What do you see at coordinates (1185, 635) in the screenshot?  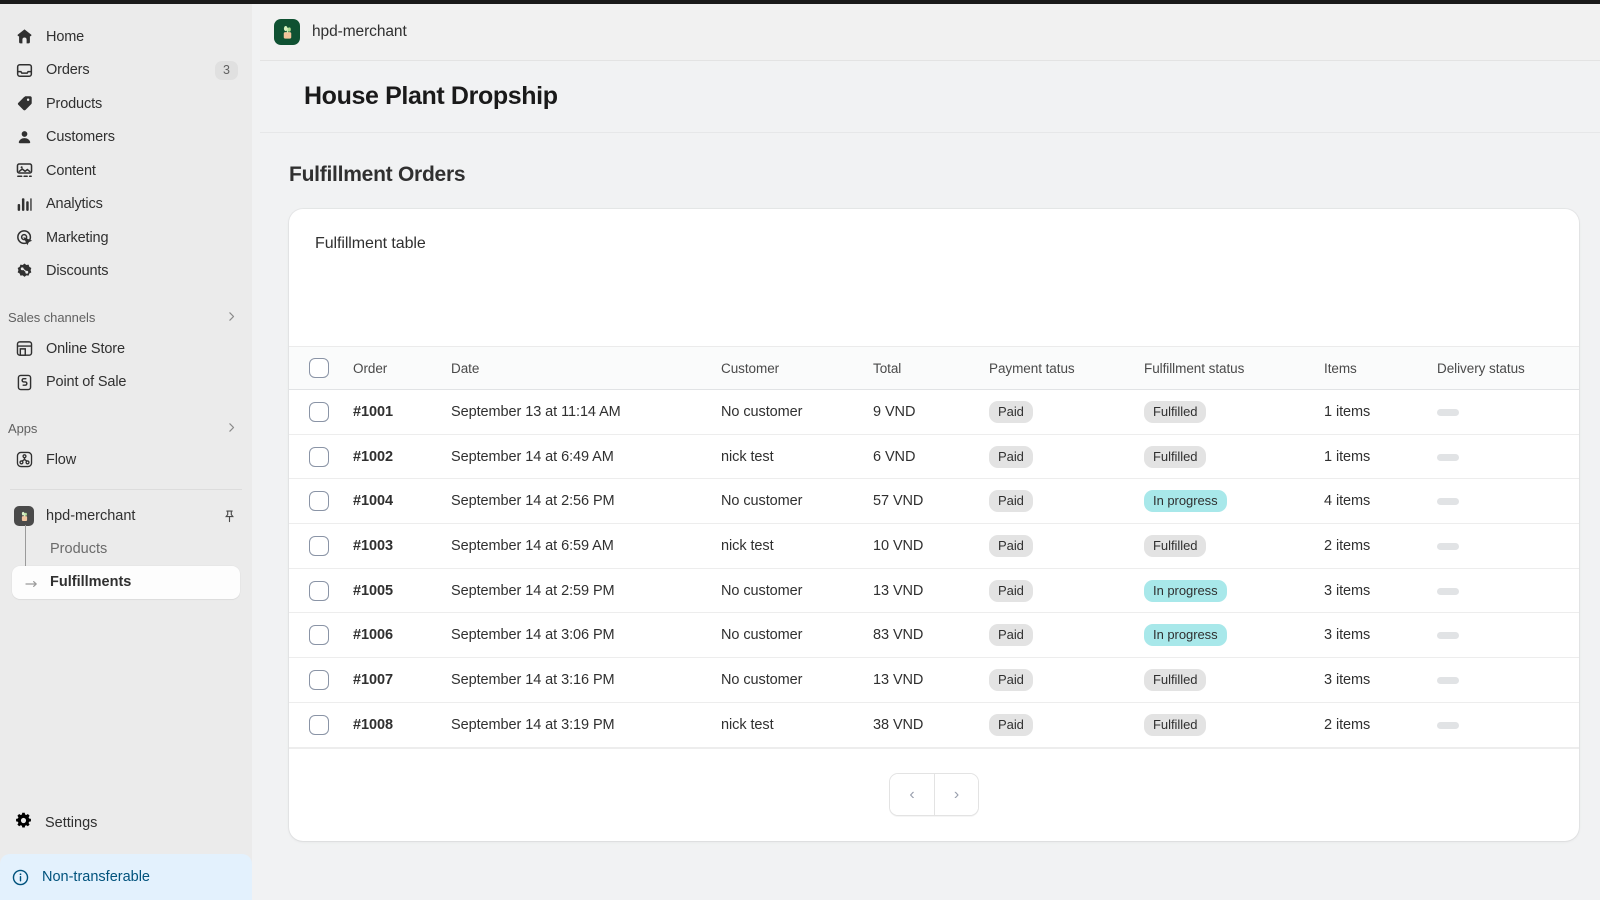 I see `fulfillment-status-badge: In progress` at bounding box center [1185, 635].